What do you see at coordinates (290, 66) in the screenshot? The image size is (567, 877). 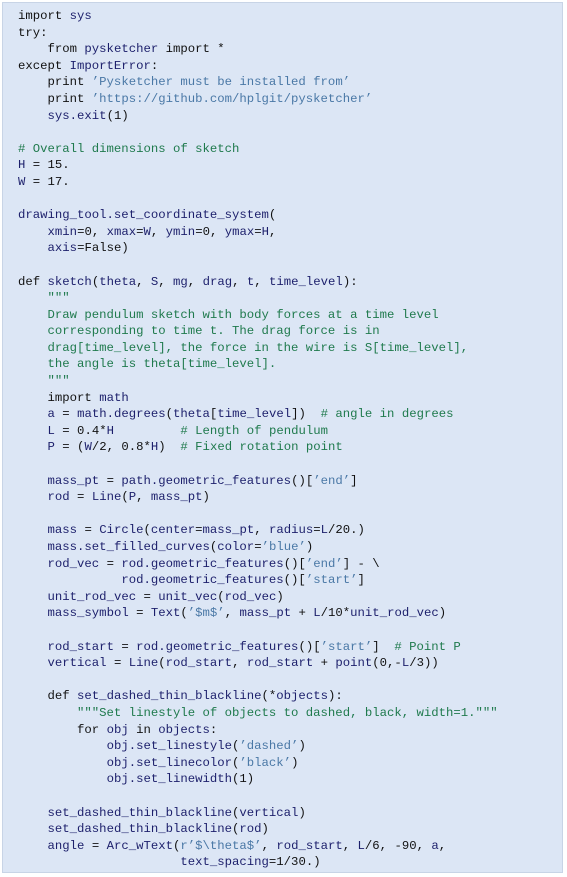 I see `code-line: except ImportError:` at bounding box center [290, 66].